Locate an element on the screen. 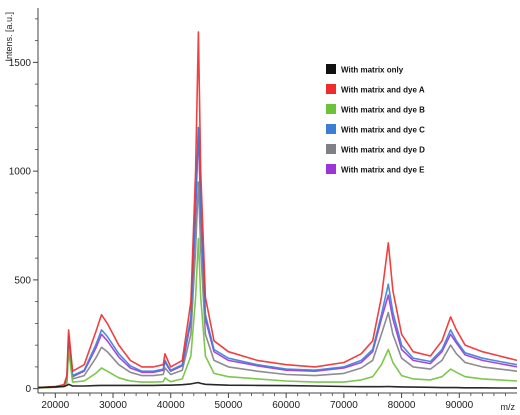  x-tick-label: 20000 is located at coordinates (55, 405).